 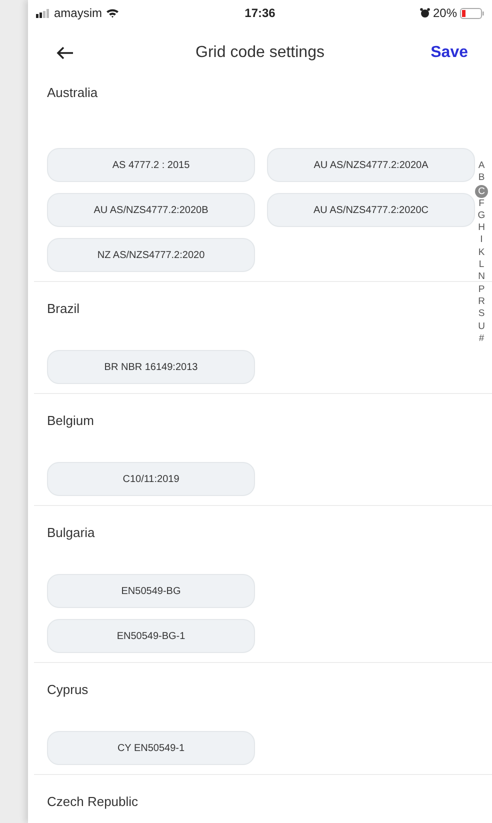 What do you see at coordinates (371, 210) in the screenshot?
I see `grid-code-chip: AU AS/NZS4777.2:2020C` at bounding box center [371, 210].